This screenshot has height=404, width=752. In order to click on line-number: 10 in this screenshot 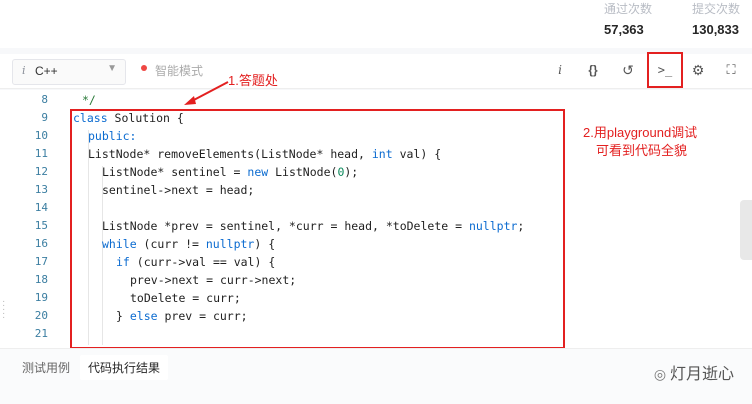, I will do `click(41, 135)`.